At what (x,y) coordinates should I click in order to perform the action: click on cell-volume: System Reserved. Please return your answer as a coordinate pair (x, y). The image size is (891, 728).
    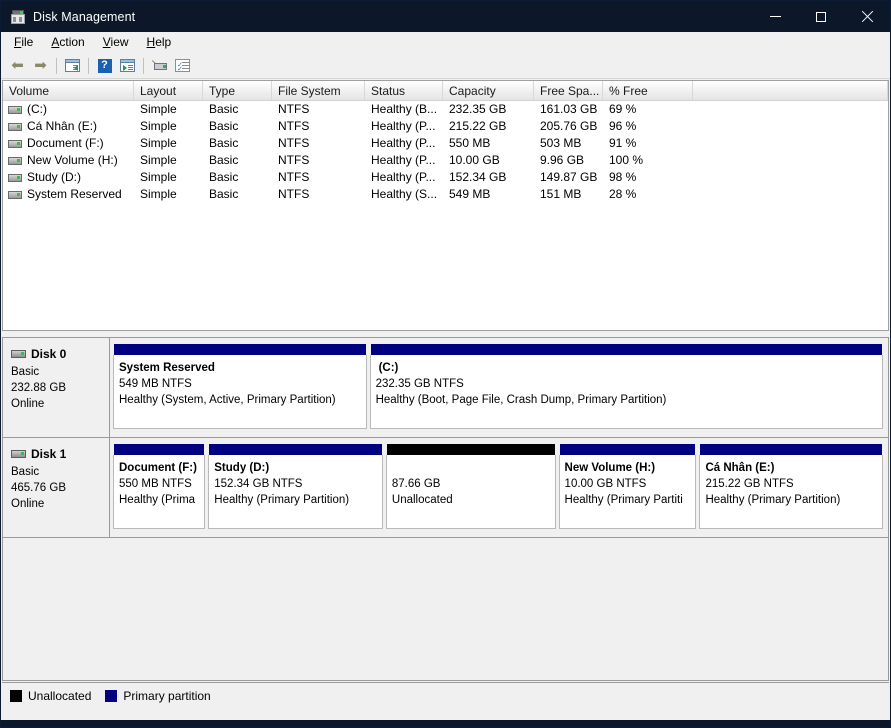
    Looking at the image, I should click on (68, 194).